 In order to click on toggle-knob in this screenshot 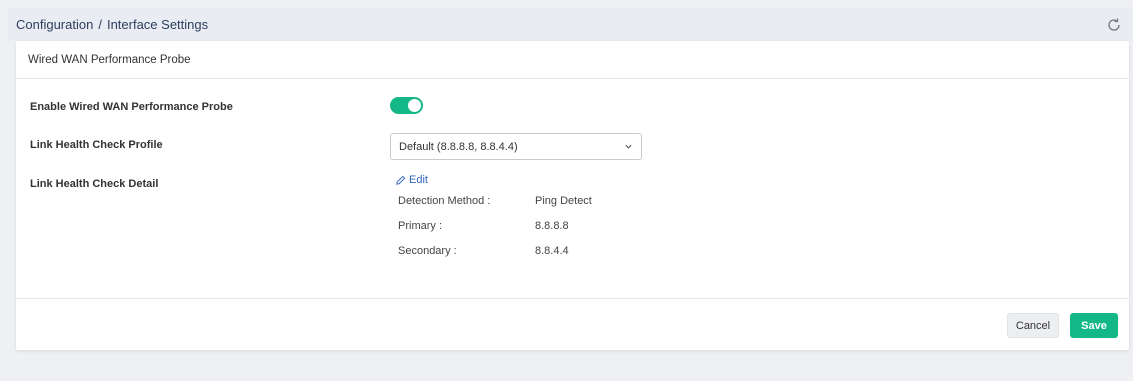, I will do `click(414, 105)`.